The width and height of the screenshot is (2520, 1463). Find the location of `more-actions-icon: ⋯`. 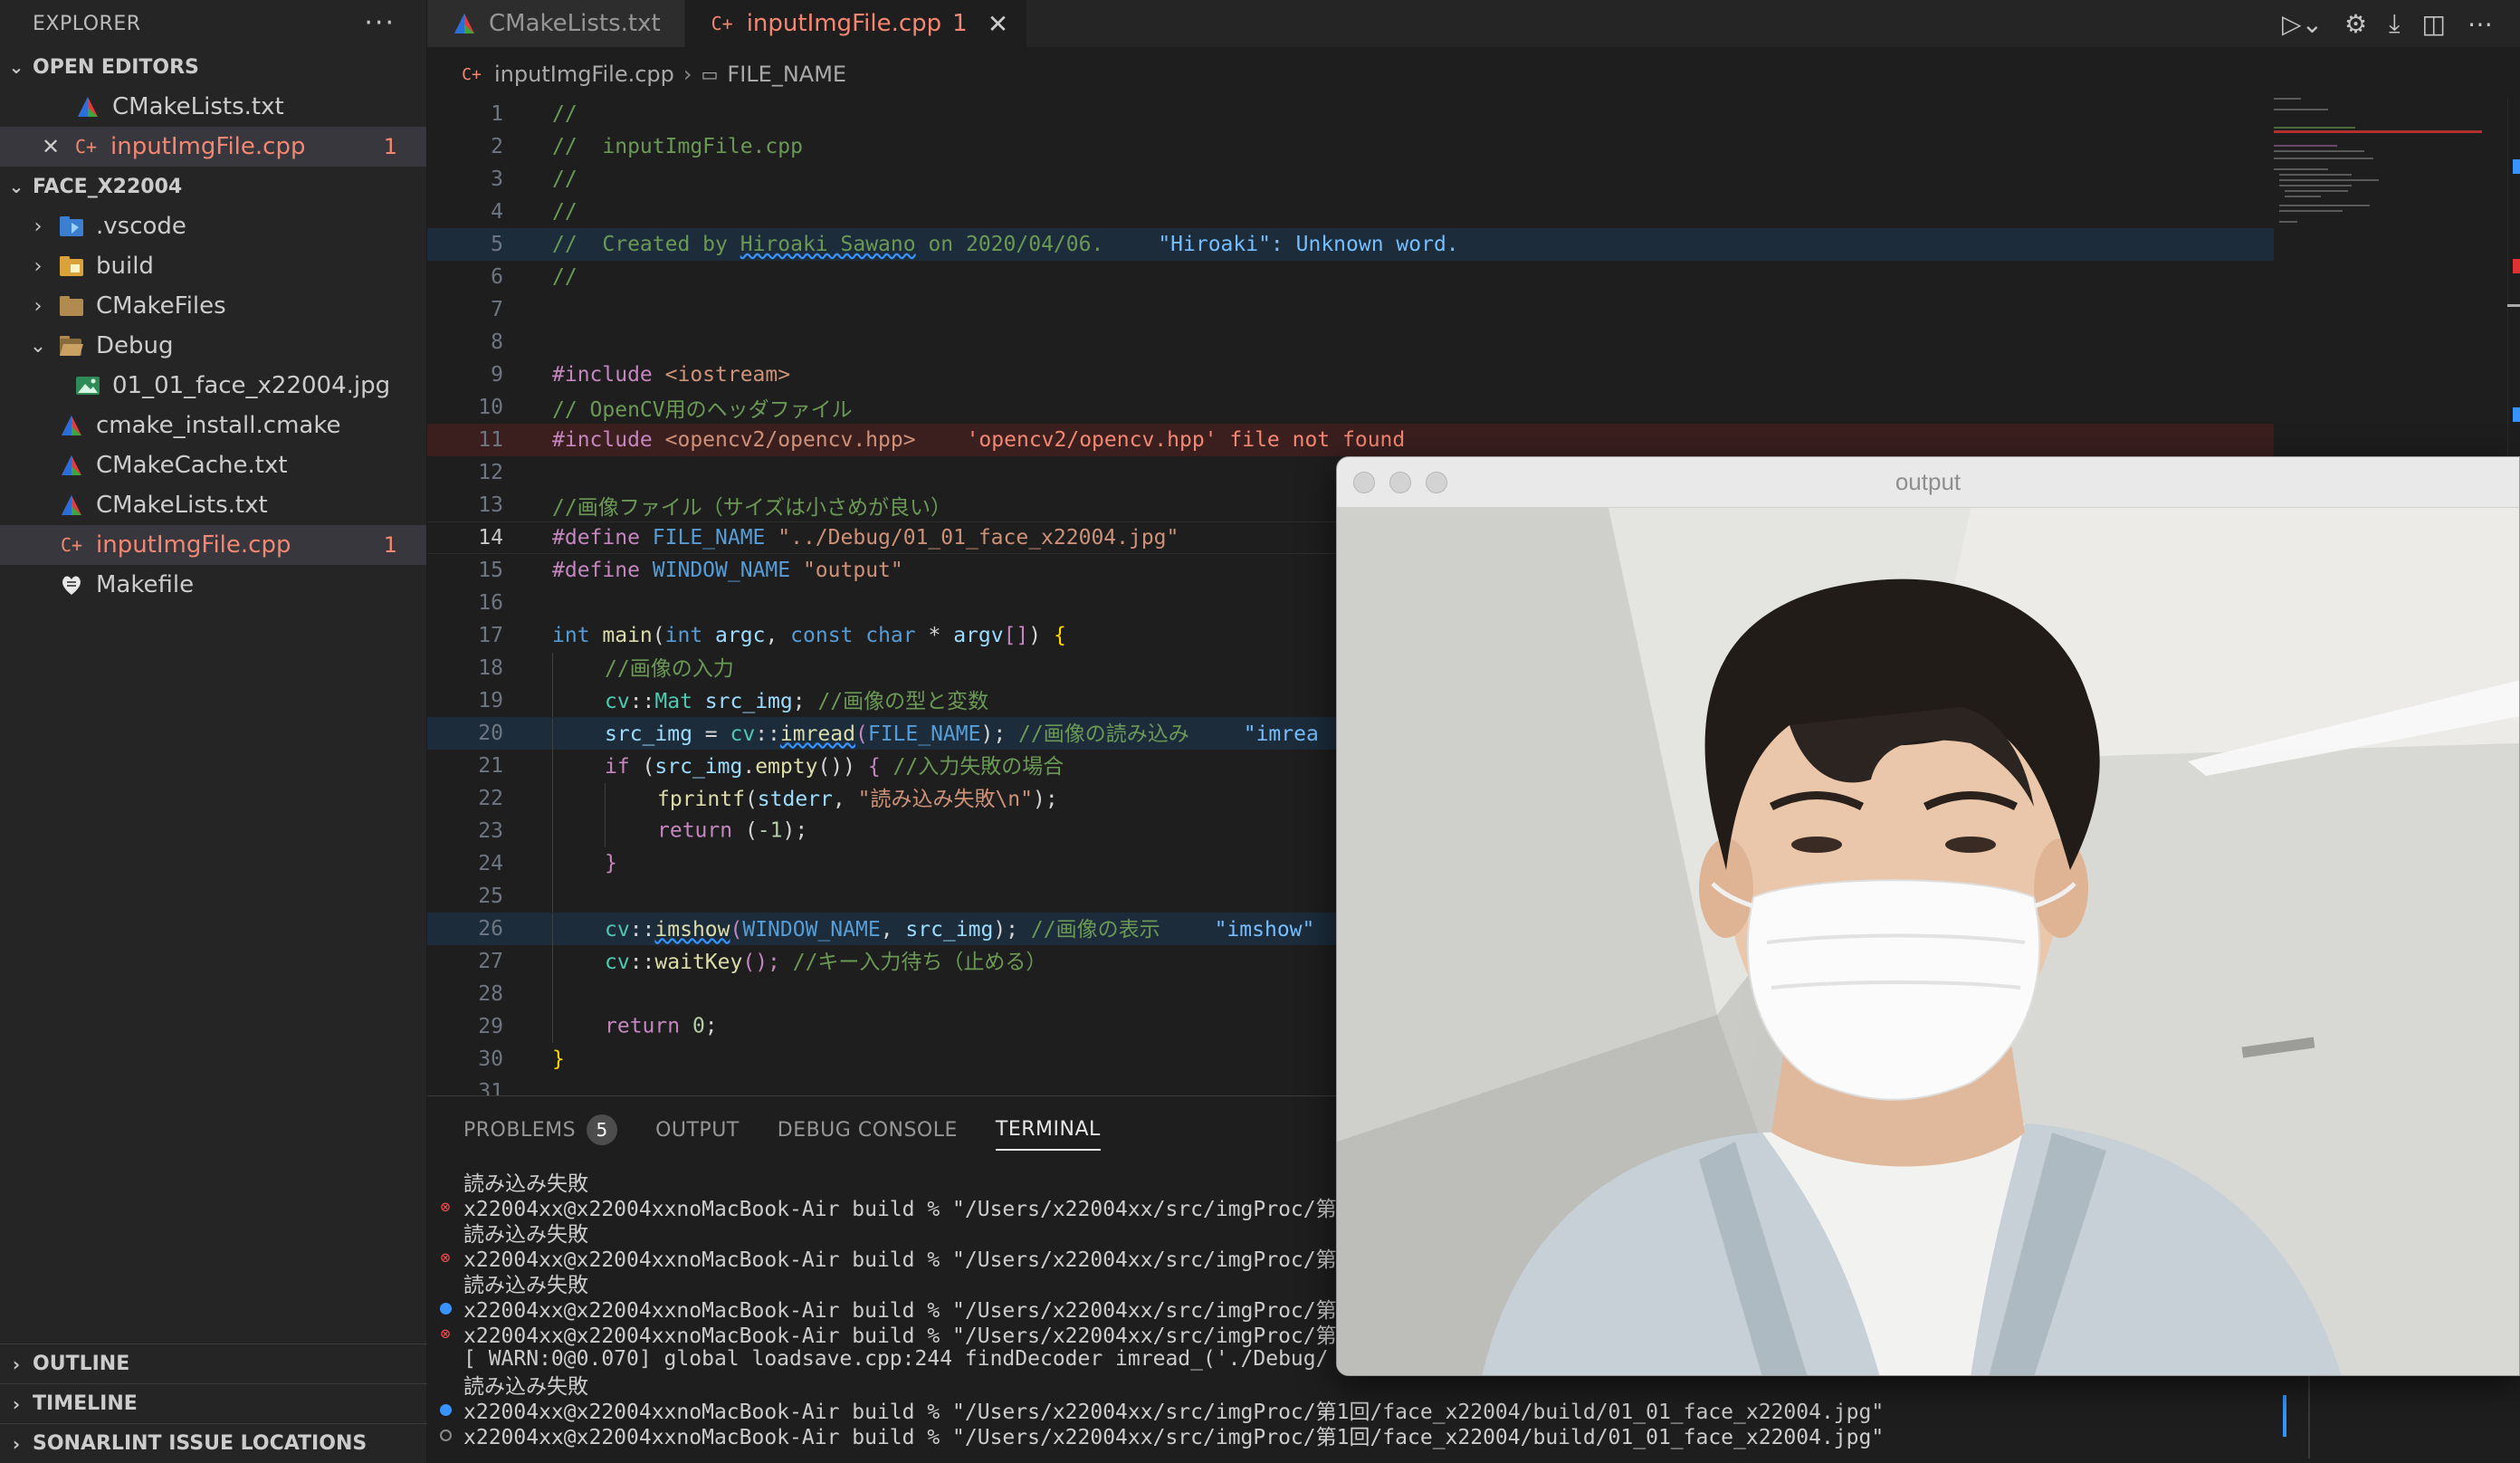

more-actions-icon: ⋯ is located at coordinates (2480, 24).